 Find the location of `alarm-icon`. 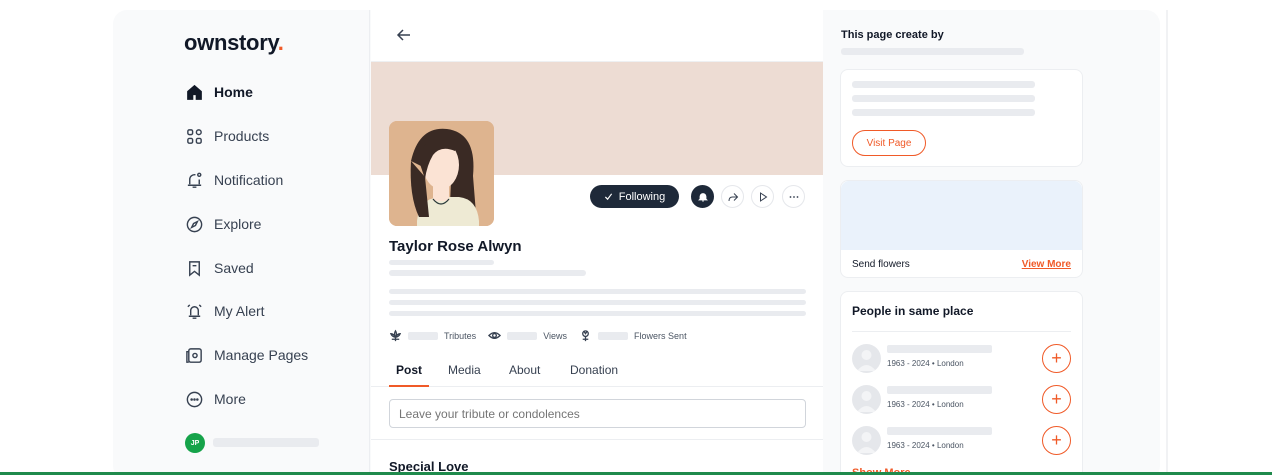

alarm-icon is located at coordinates (194, 311).